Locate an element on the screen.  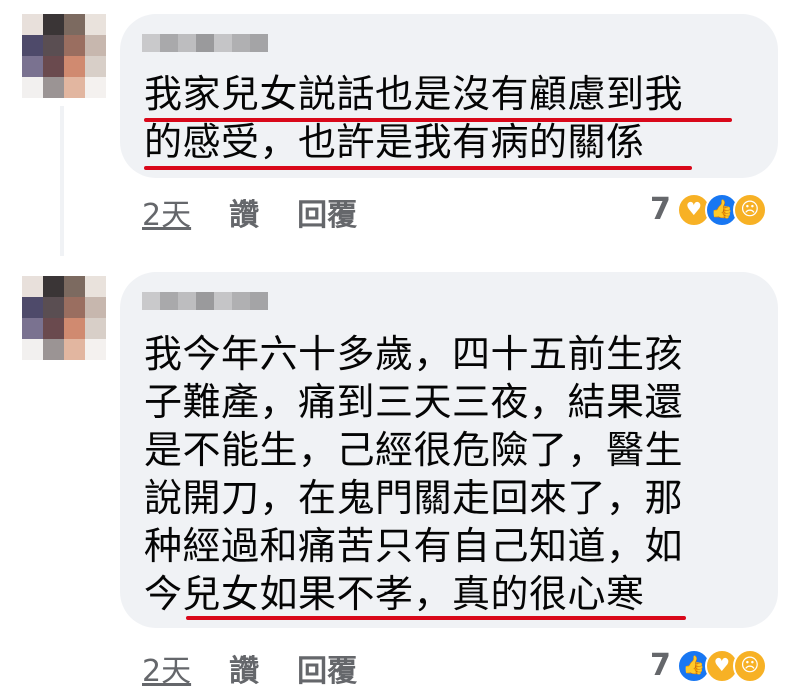
reactions-summary: 7 ♥ 👍 ☹ is located at coordinates (708, 209).